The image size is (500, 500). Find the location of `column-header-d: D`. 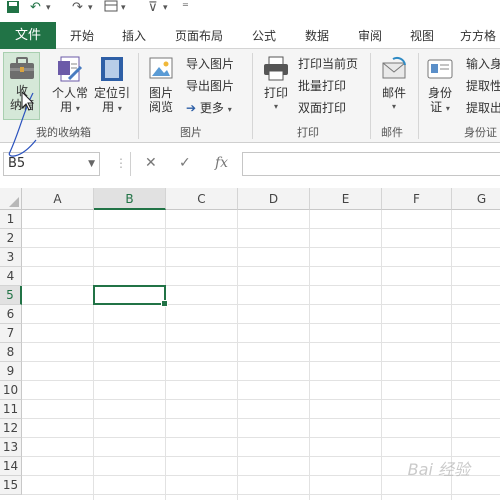

column-header-d: D is located at coordinates (274, 199).